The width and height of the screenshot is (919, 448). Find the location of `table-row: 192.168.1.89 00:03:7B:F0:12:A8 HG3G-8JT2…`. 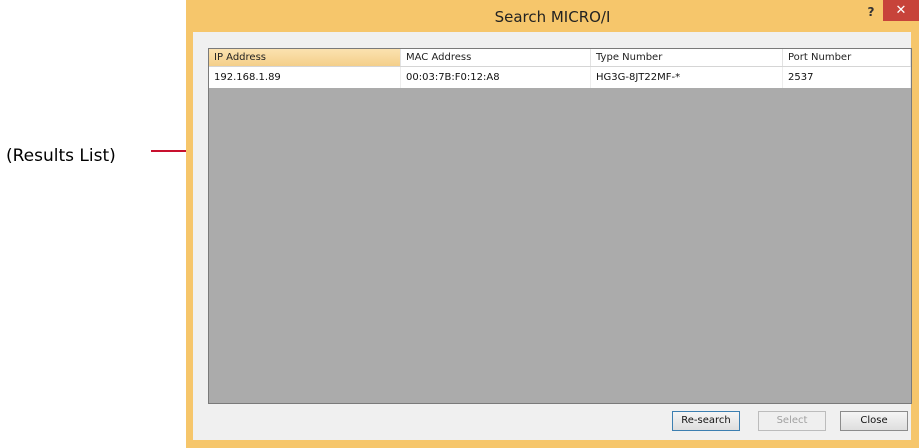

table-row: 192.168.1.89 00:03:7B:F0:12:A8 HG3G-8JT2… is located at coordinates (560, 77).